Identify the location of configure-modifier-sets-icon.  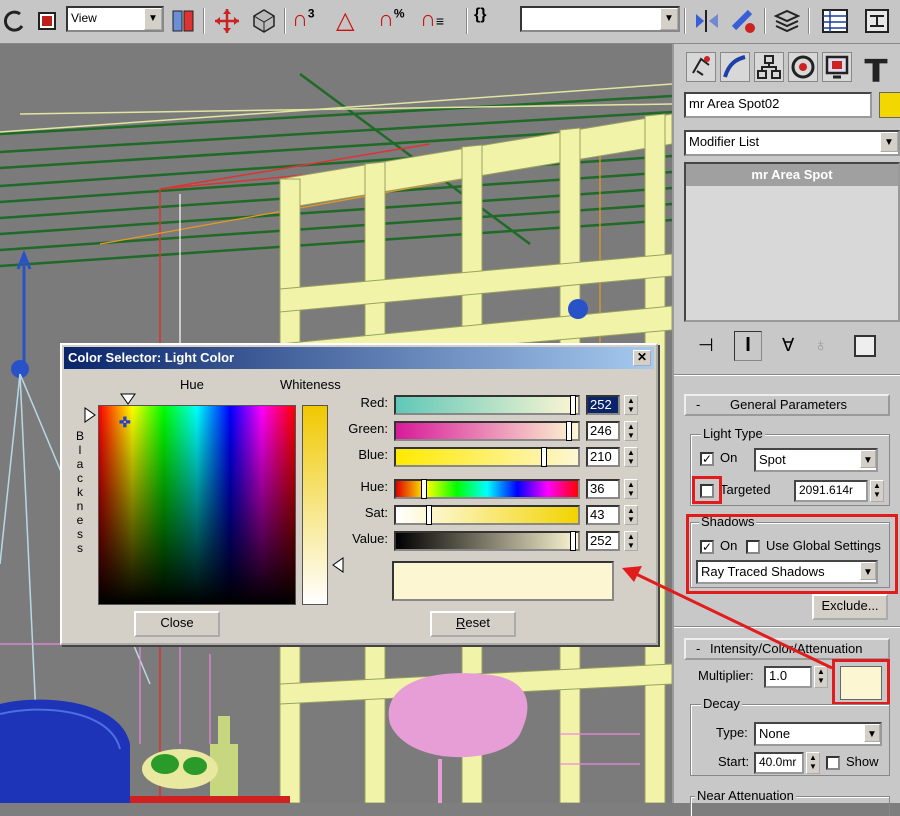
(865, 346).